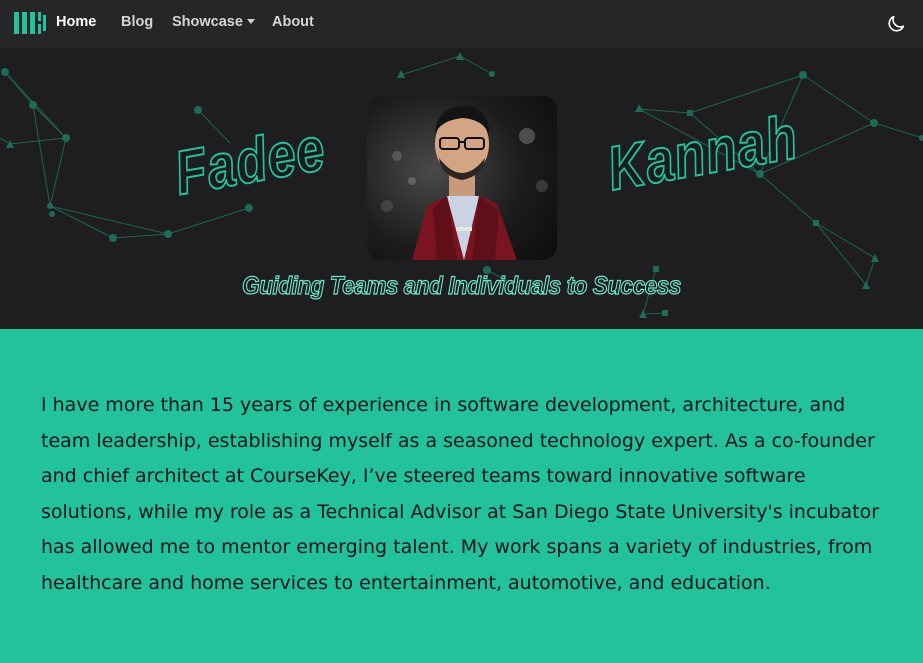 The height and width of the screenshot is (663, 923). What do you see at coordinates (207, 22) in the screenshot?
I see `nav-showcase-label: Showcase` at bounding box center [207, 22].